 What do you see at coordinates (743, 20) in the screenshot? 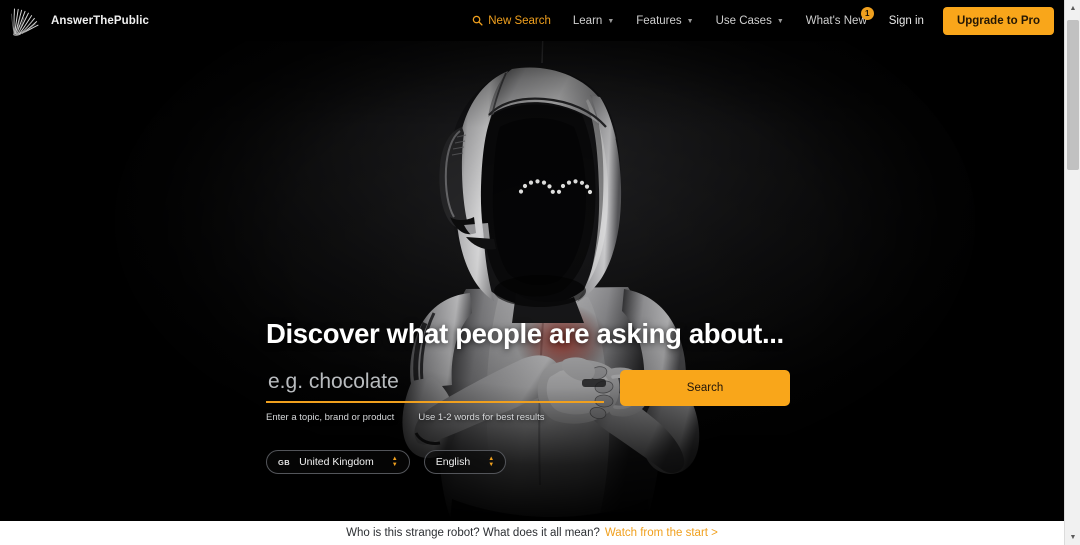
I see `nav-label: Use Cases` at bounding box center [743, 20].